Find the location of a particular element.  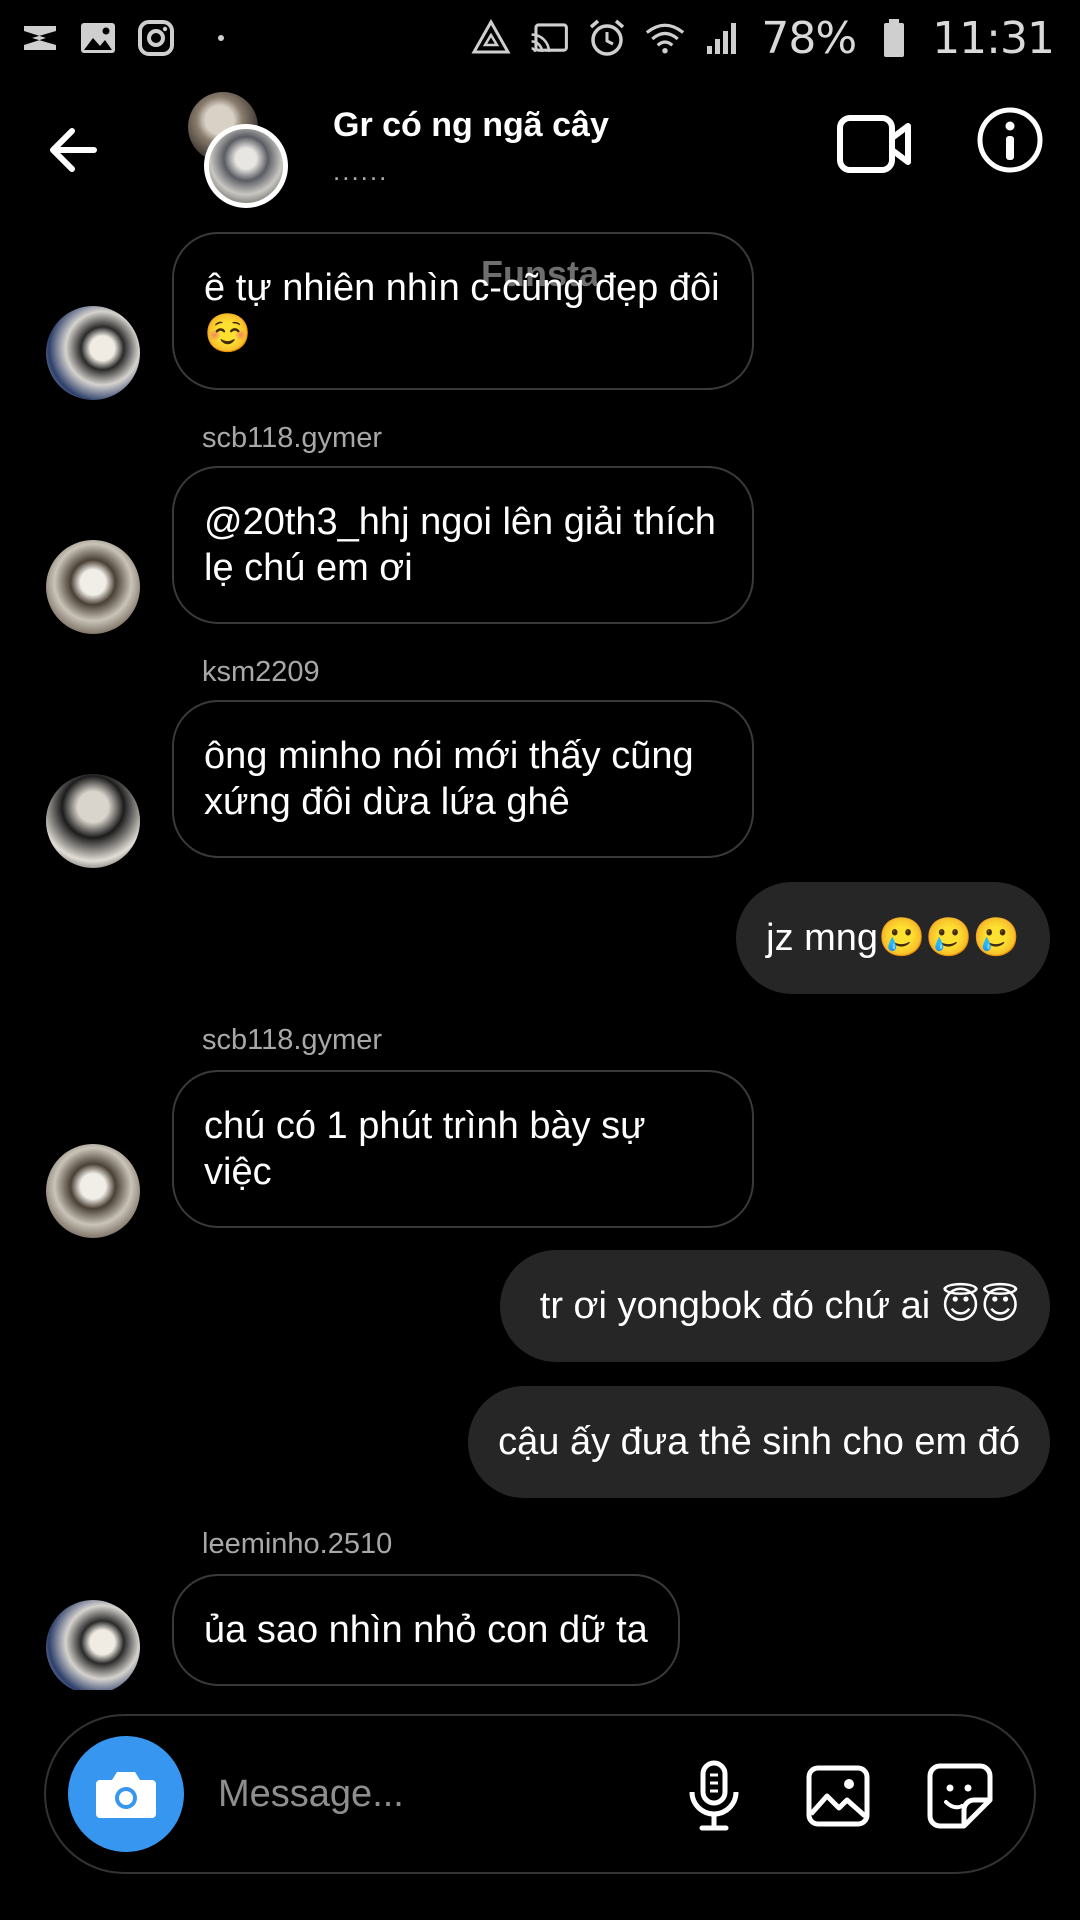

sticker-icon is located at coordinates (960, 1796).